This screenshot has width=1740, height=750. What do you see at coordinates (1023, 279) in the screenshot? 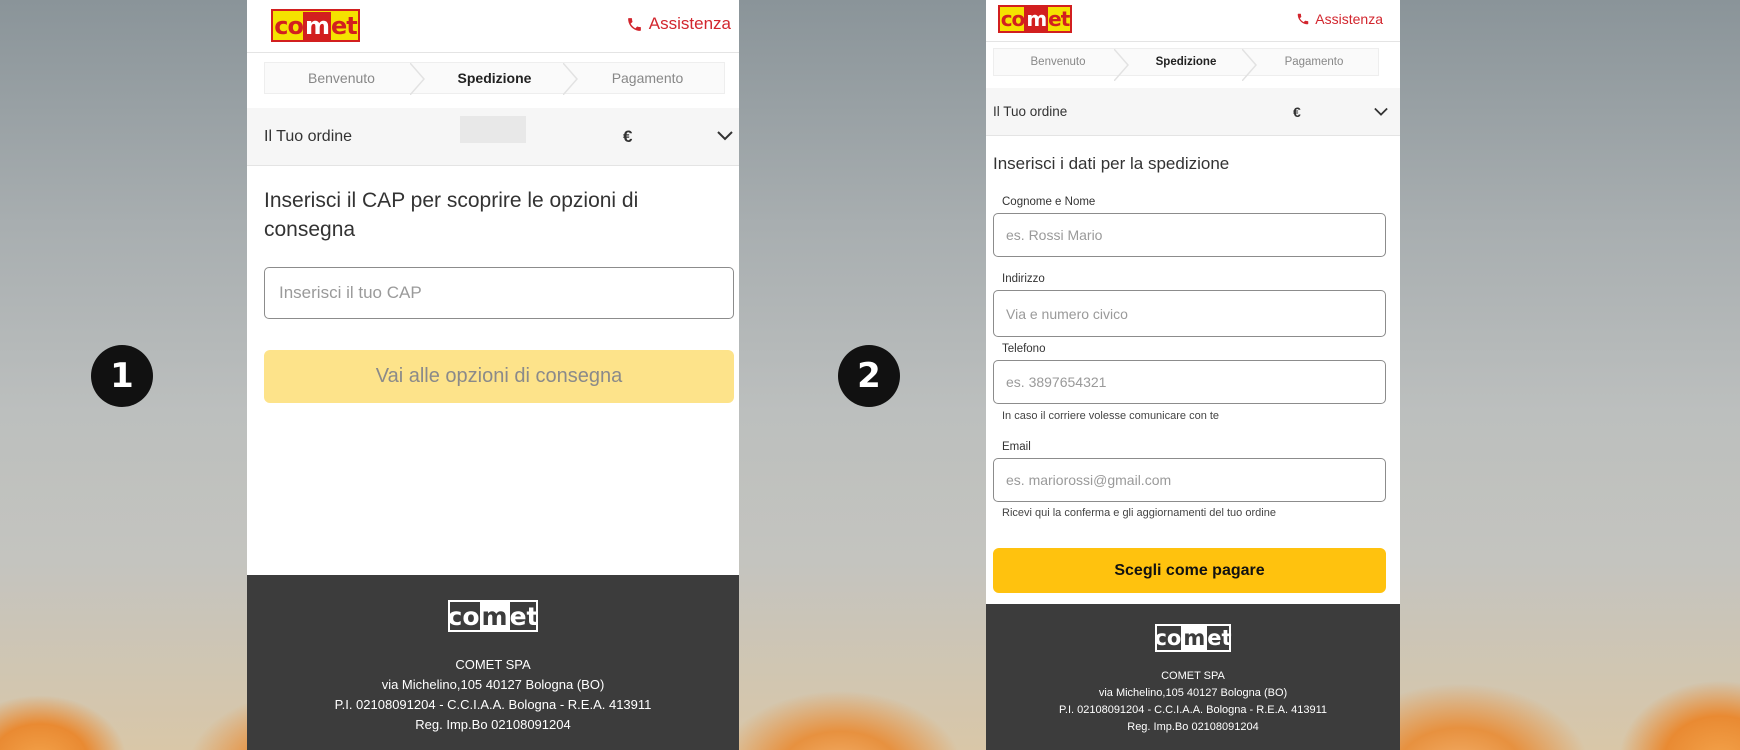
I see `field-label-address: Indirizzo` at bounding box center [1023, 279].